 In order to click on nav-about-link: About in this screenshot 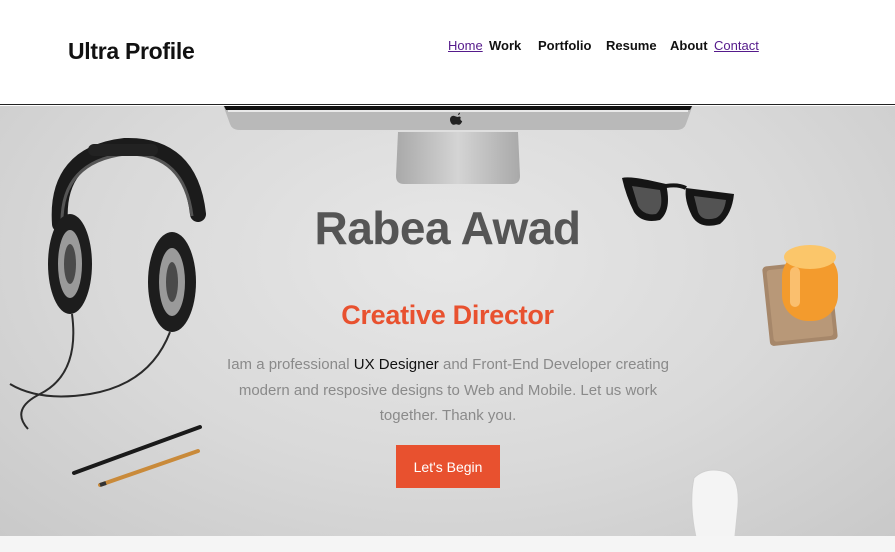, I will do `click(689, 45)`.